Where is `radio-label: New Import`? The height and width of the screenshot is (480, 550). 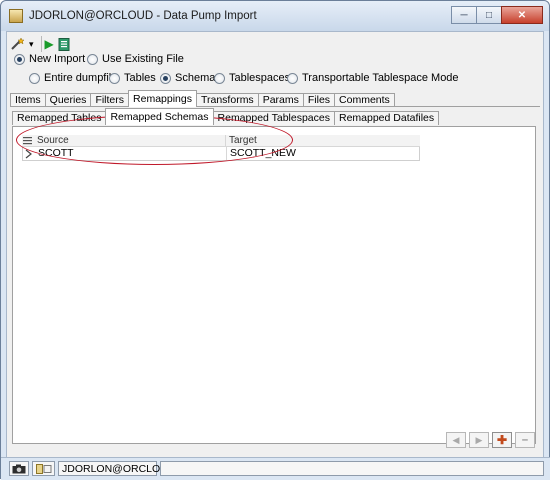 radio-label: New Import is located at coordinates (57, 59).